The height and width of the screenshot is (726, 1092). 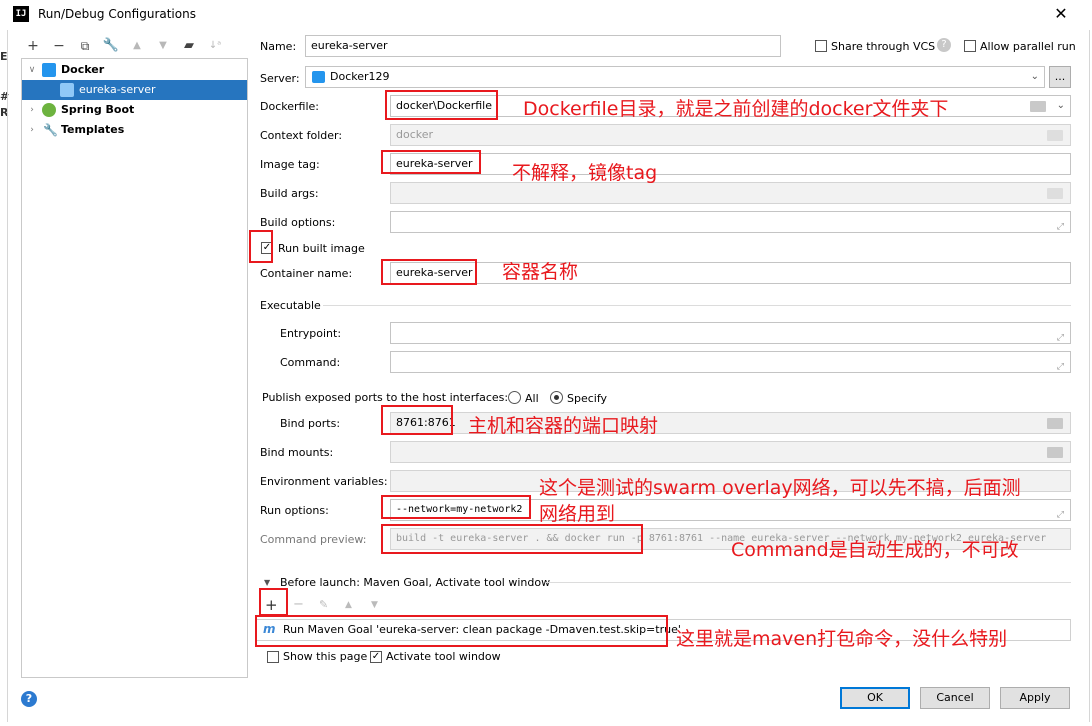 What do you see at coordinates (376, 657) in the screenshot?
I see `activate-tool-checkbox: ✓` at bounding box center [376, 657].